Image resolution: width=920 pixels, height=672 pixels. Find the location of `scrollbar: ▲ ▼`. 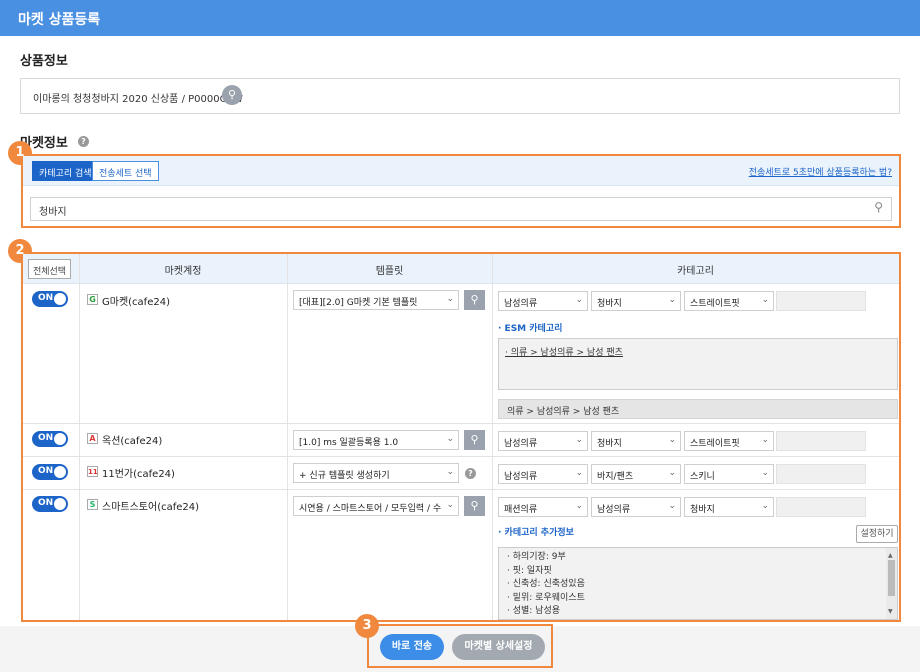

scrollbar: ▲ ▼ is located at coordinates (891, 583).